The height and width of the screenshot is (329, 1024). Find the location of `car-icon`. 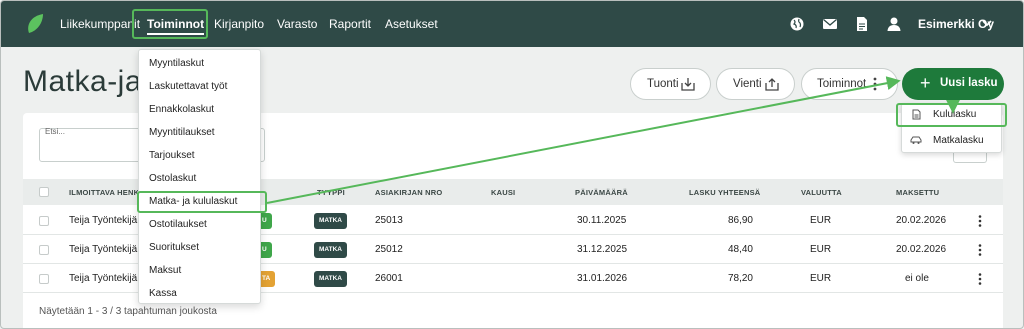

car-icon is located at coordinates (916, 140).